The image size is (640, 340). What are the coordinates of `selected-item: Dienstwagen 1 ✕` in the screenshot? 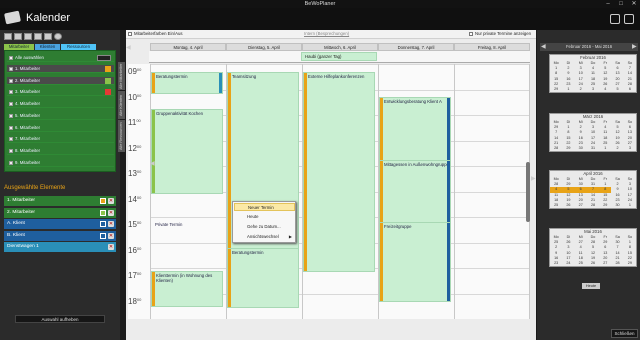 It's located at (60, 247).